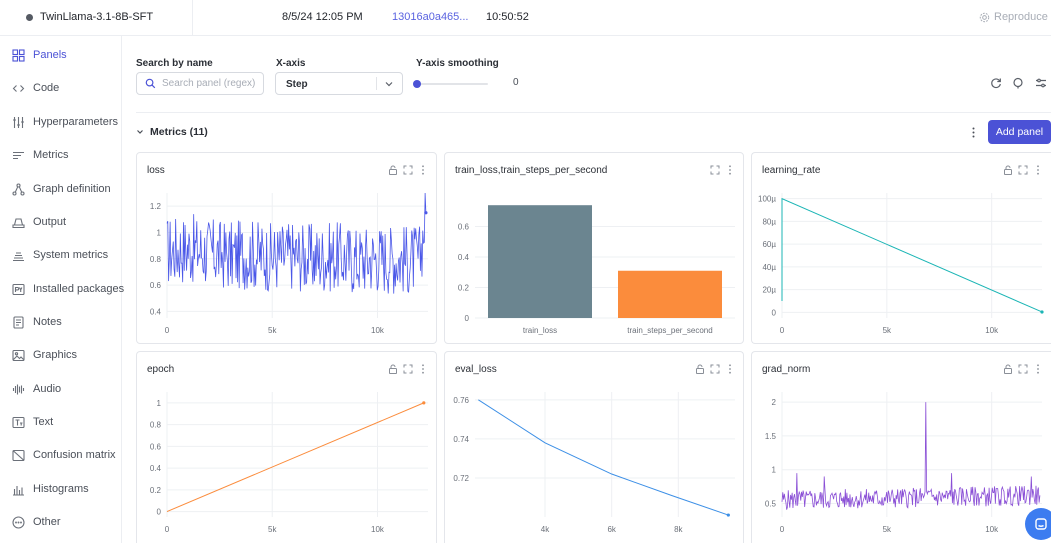 The height and width of the screenshot is (543, 1051). I want to click on section-menu-button, so click(973, 132).